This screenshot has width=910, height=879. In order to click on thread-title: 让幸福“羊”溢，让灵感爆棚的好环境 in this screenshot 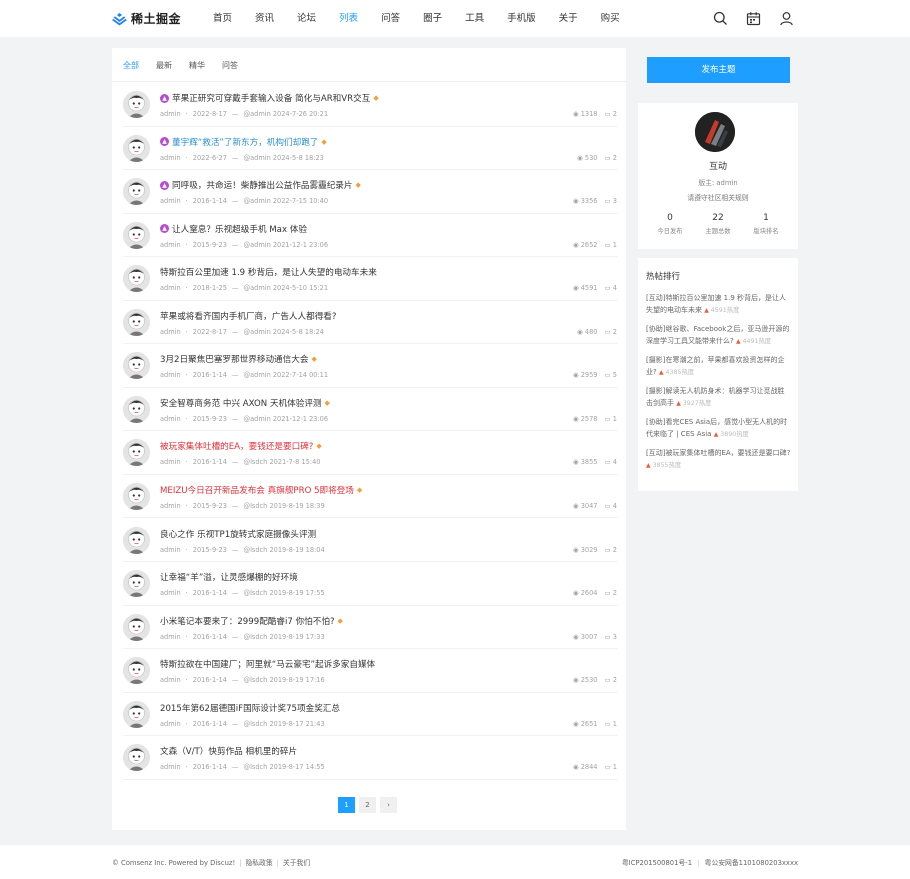, I will do `click(229, 577)`.